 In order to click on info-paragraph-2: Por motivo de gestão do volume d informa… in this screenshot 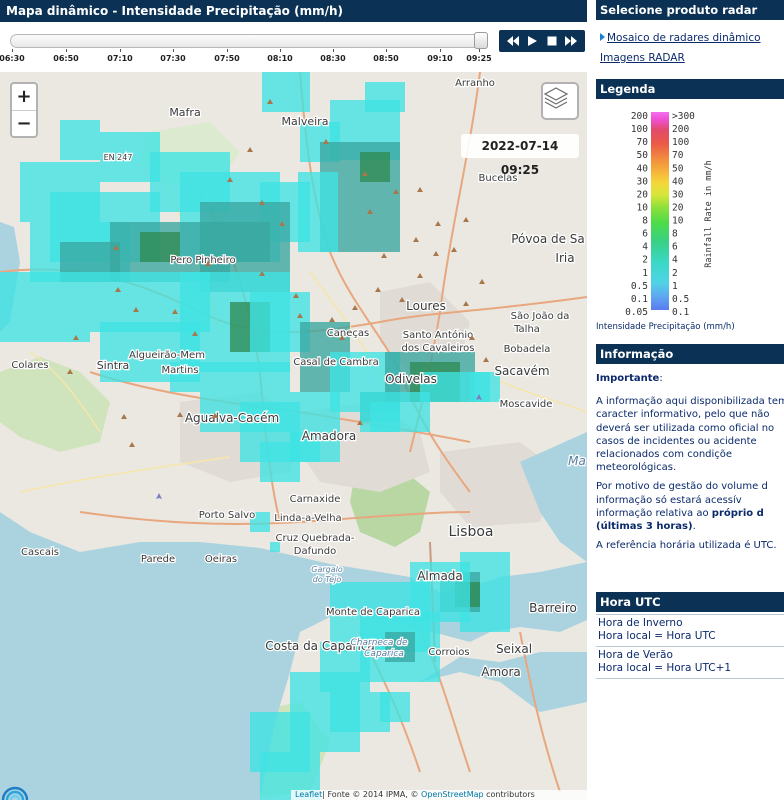, I will do `click(682, 507)`.